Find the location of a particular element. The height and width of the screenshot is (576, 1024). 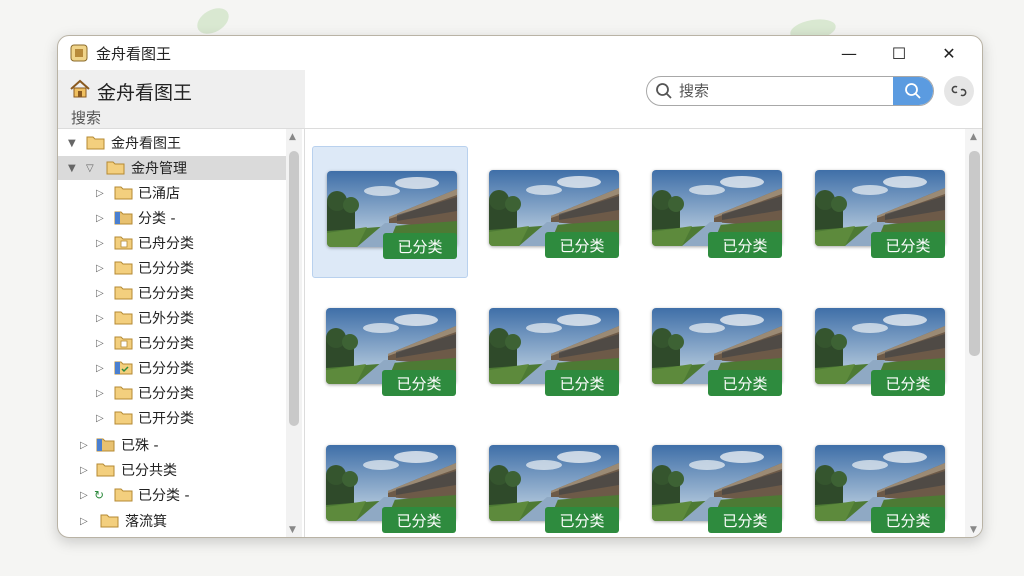

window-title: 金舟看图王 is located at coordinates (134, 53).